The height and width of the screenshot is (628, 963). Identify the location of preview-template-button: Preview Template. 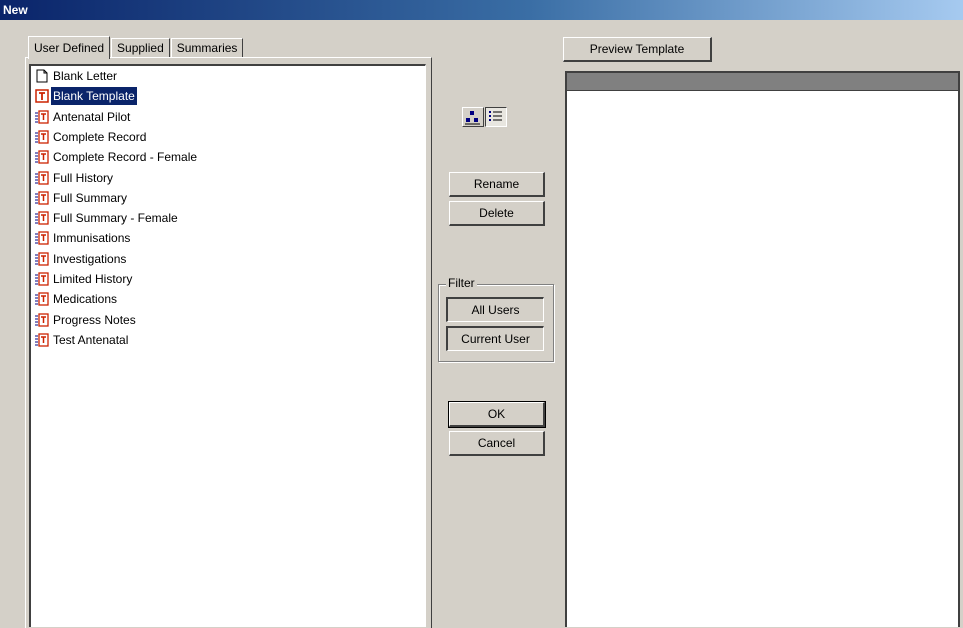
(637, 49).